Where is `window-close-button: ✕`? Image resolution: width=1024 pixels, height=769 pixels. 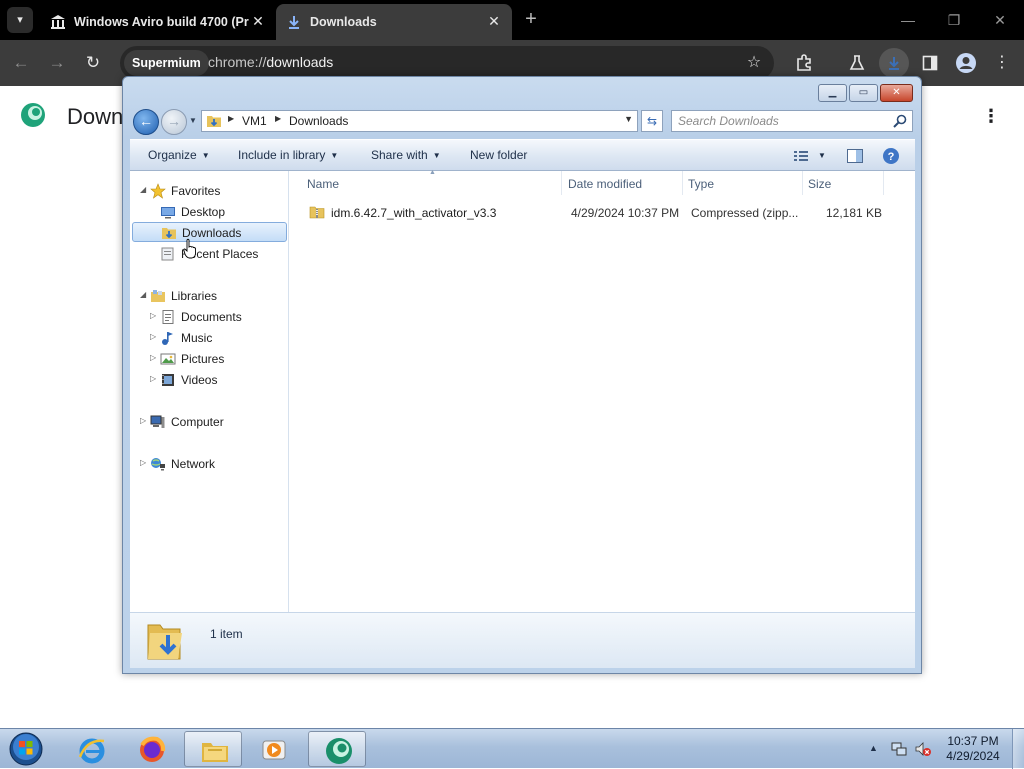
window-close-button: ✕ is located at coordinates (1000, 20).